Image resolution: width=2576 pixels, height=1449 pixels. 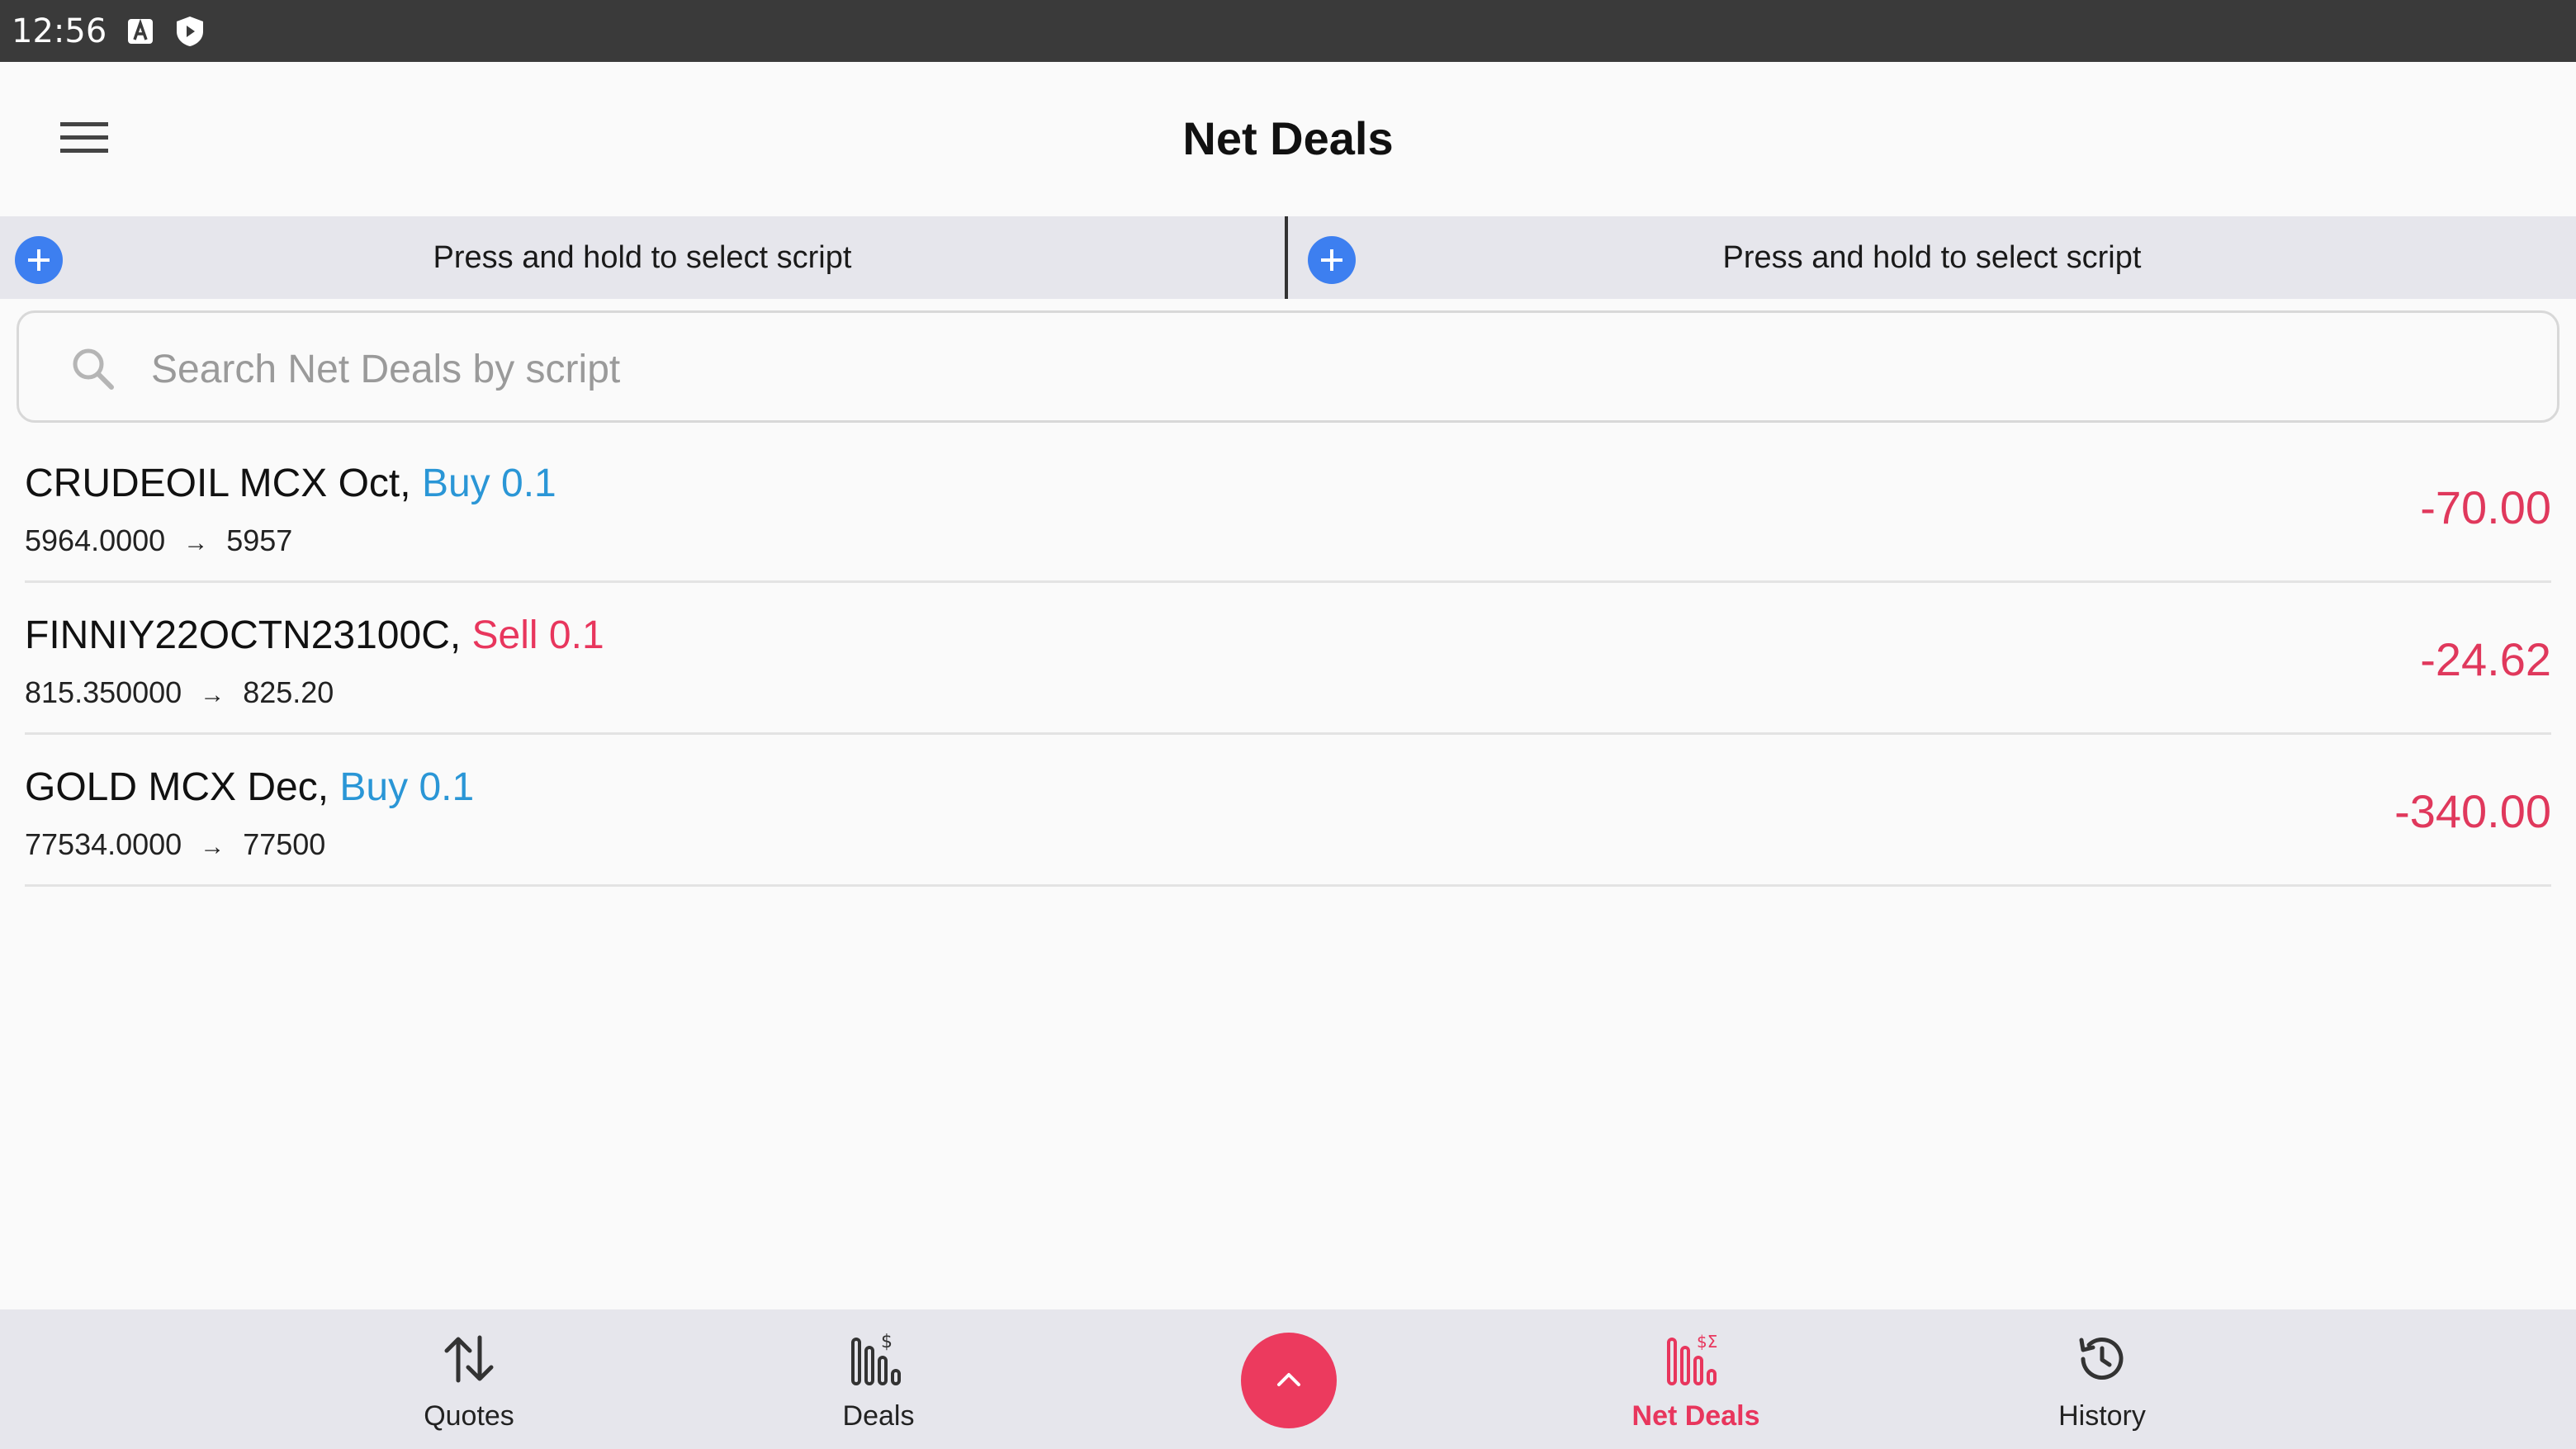 I want to click on deal-prices: 77534.0000 → 77500, so click(x=175, y=844).